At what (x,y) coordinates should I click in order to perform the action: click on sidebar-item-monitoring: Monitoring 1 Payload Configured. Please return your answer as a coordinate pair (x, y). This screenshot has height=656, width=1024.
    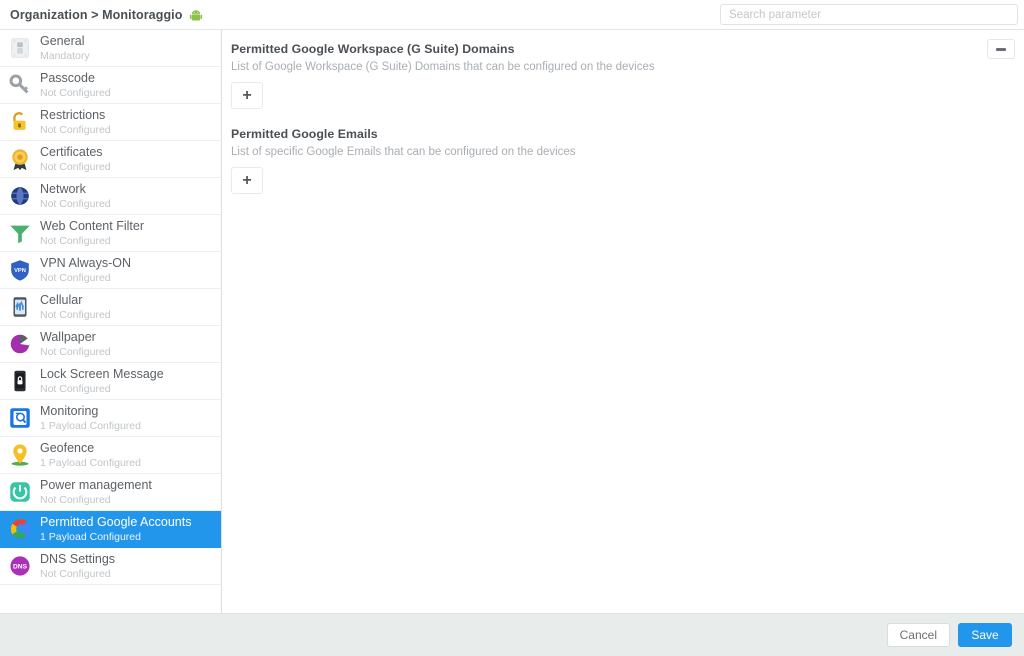
    Looking at the image, I should click on (110, 418).